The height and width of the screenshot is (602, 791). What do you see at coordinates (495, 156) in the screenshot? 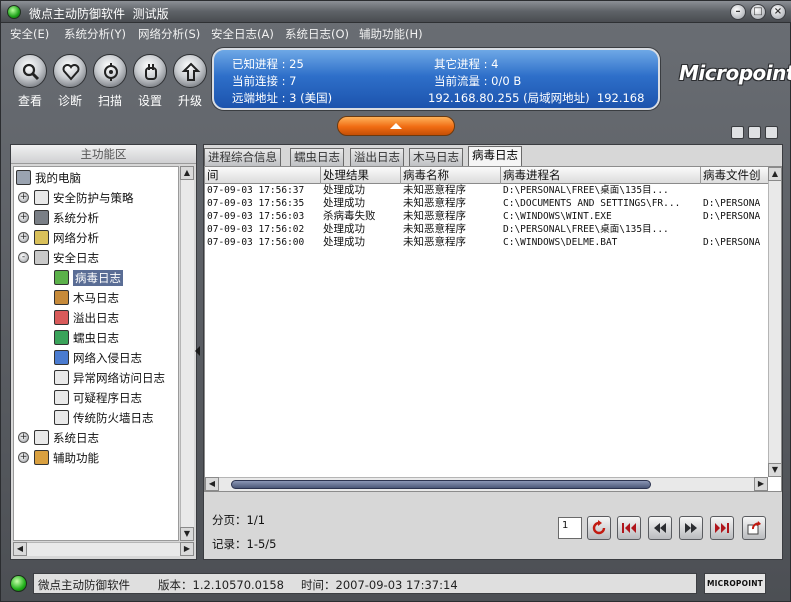
I see `tab-virus-log: 病毒日志` at bounding box center [495, 156].